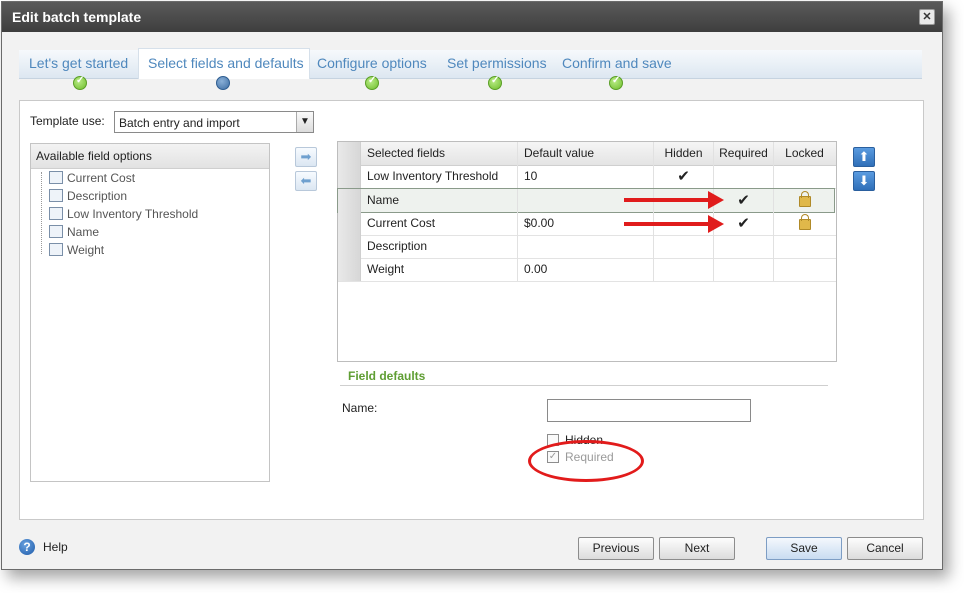 The height and width of the screenshot is (593, 964). Describe the element at coordinates (401, 223) in the screenshot. I see `cell-field: Current Cost` at that location.